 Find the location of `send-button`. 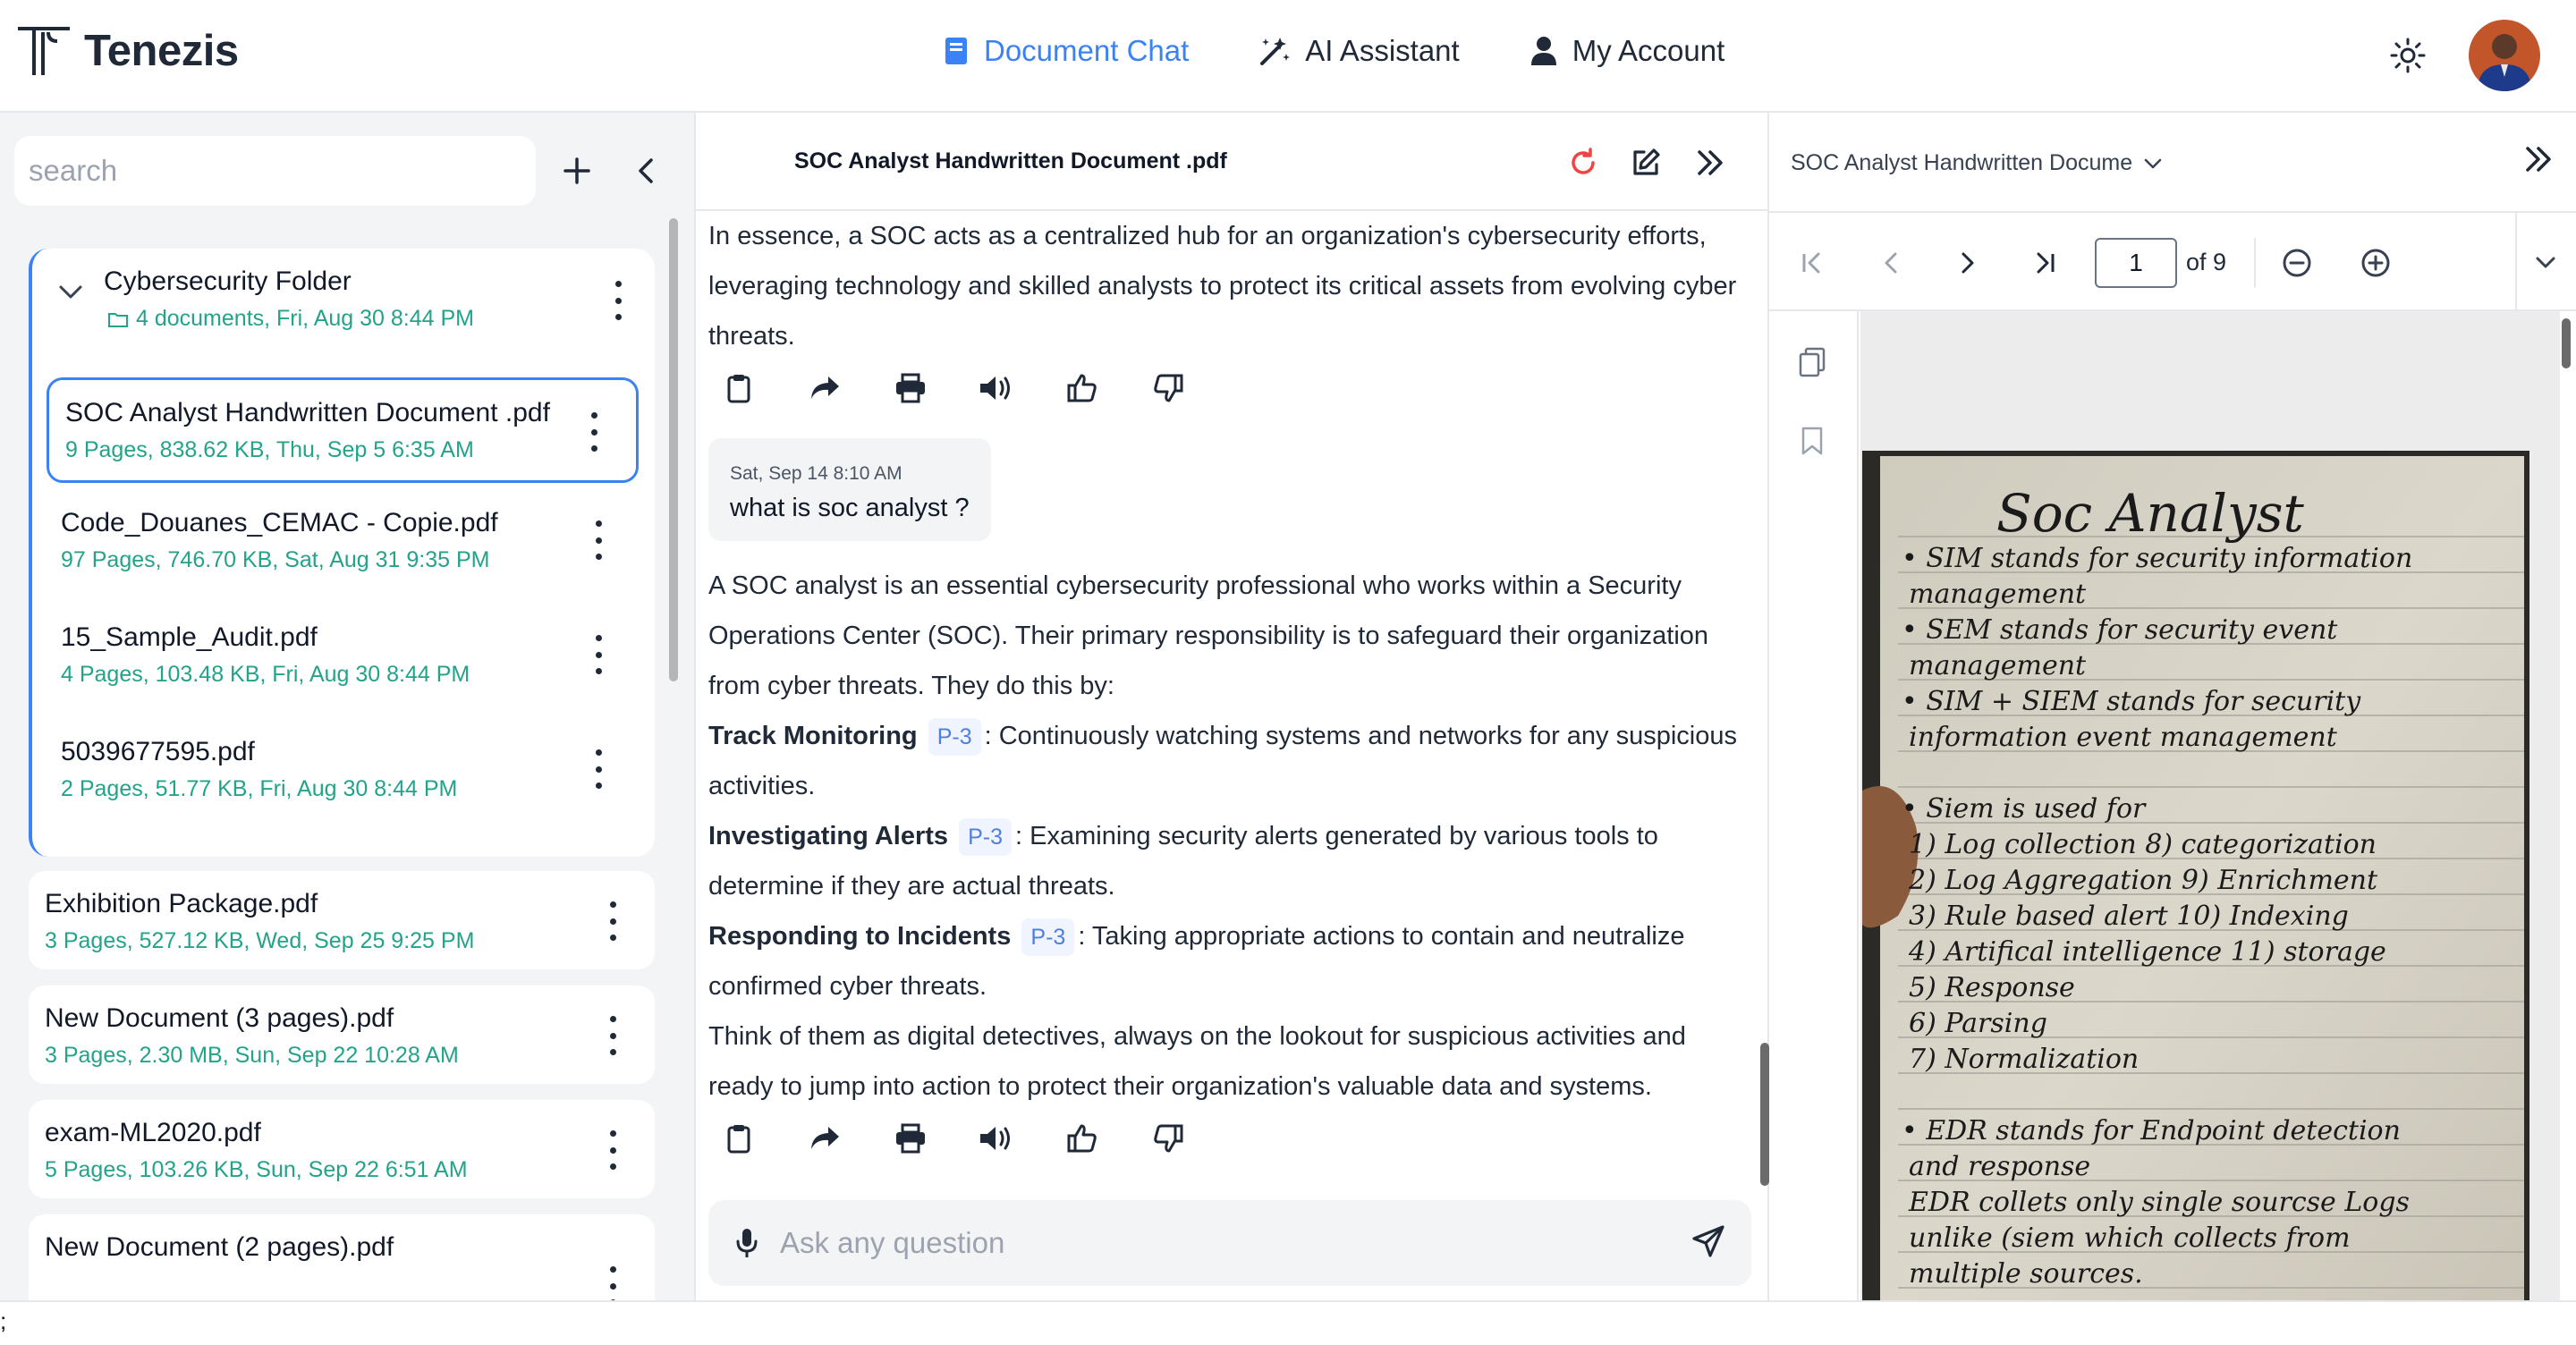

send-button is located at coordinates (1710, 1243).